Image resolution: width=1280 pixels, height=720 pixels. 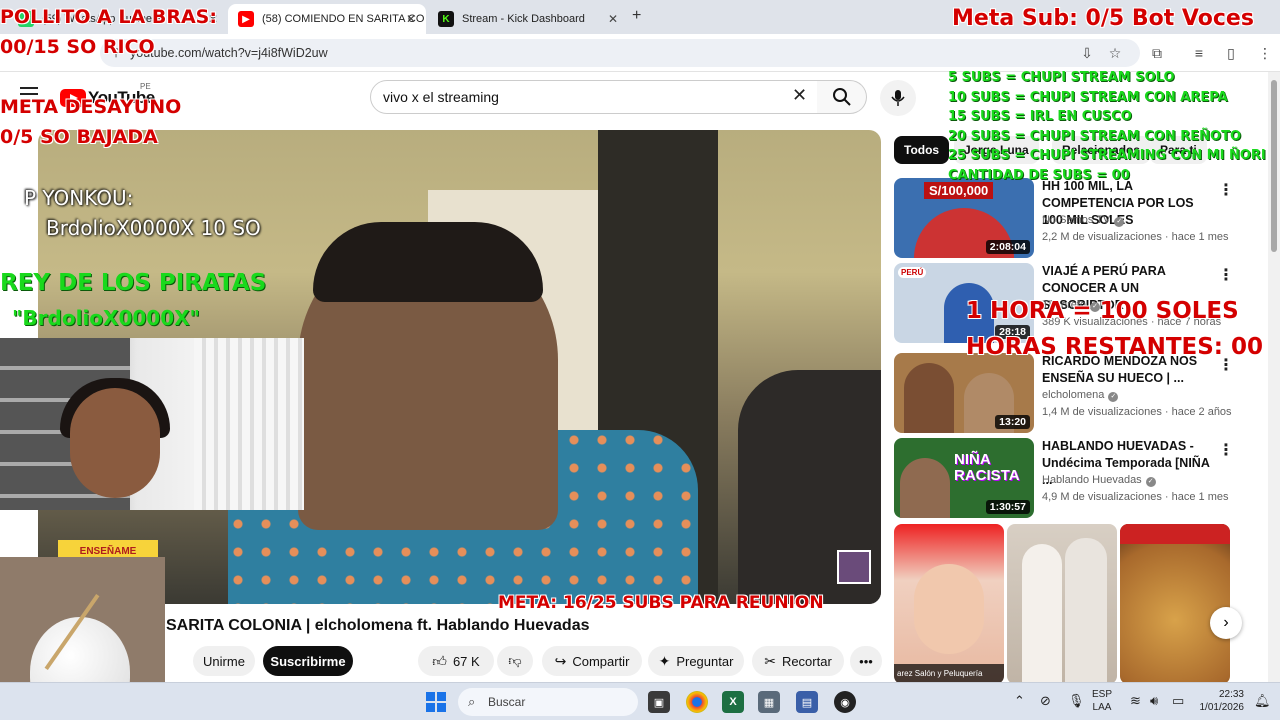 I want to click on voice-search-button, so click(x=898, y=98).